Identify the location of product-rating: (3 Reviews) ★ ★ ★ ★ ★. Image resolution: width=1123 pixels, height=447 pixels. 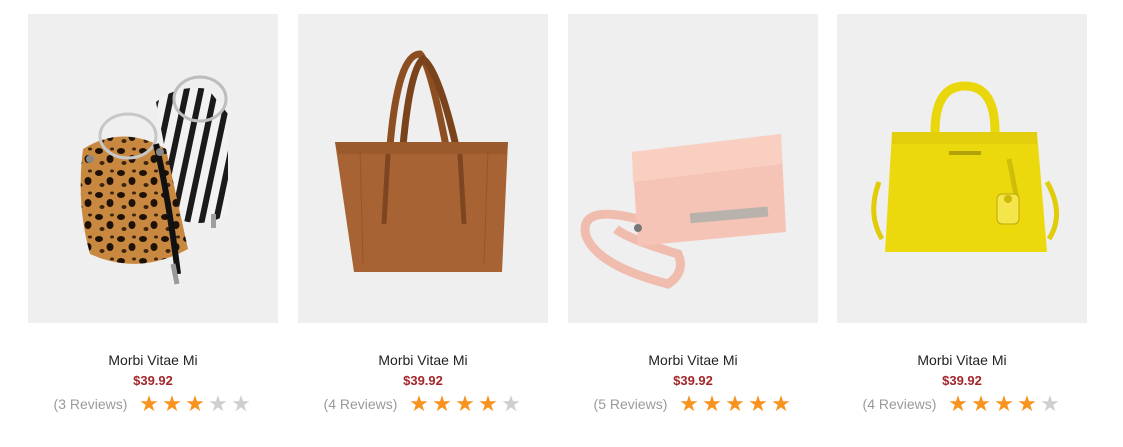
(153, 403).